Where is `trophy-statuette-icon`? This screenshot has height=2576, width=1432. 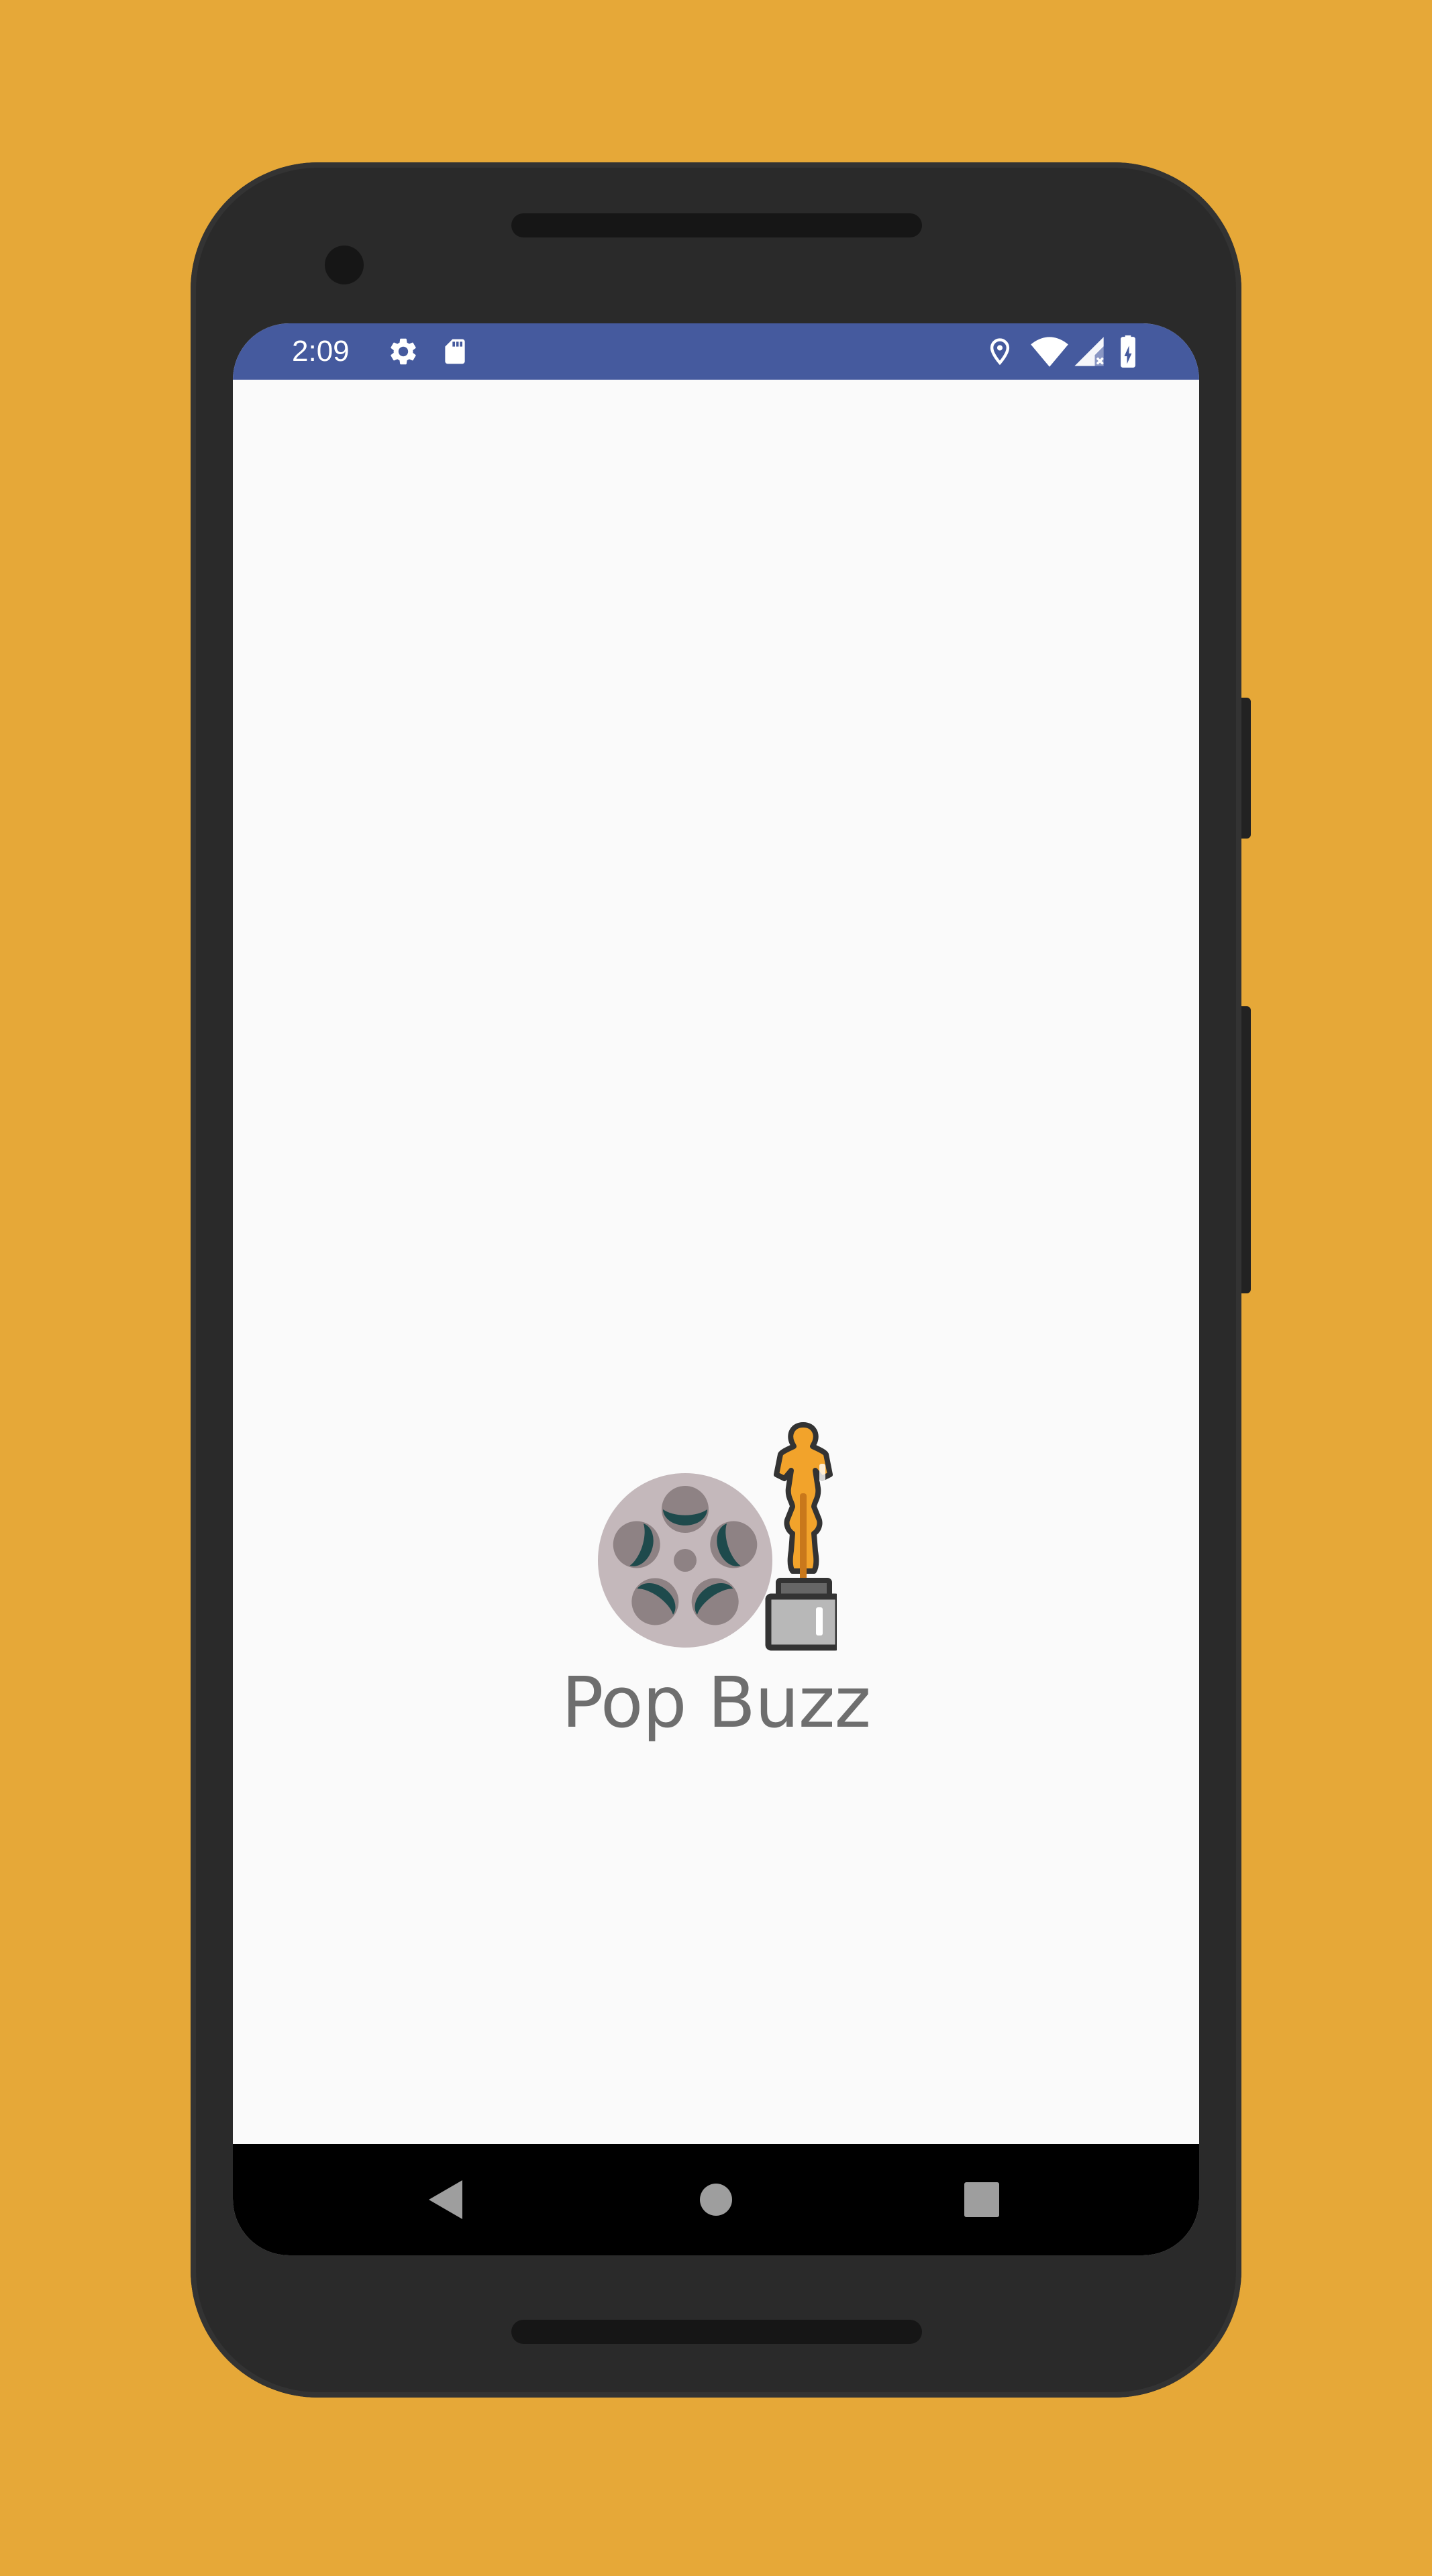
trophy-statuette-icon is located at coordinates (803, 1536).